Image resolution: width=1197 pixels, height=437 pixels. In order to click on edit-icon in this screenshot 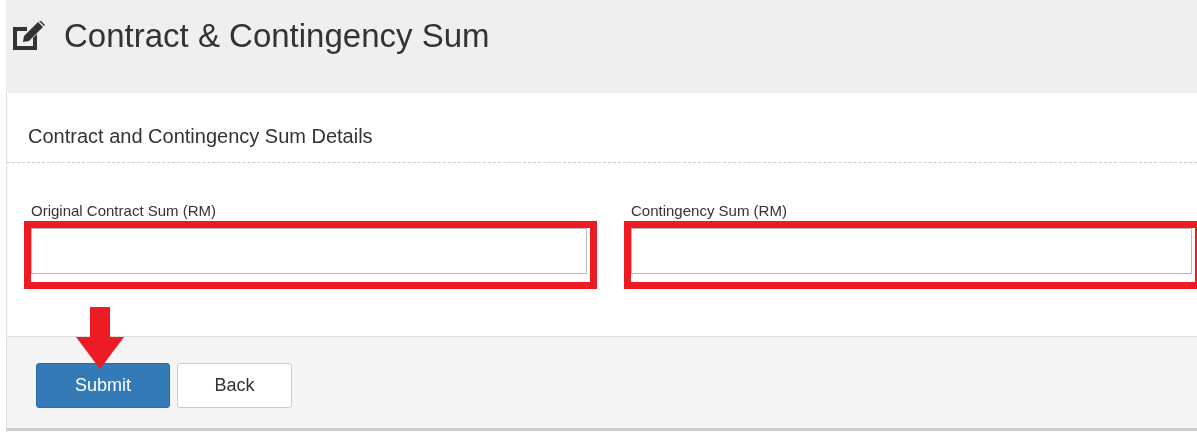, I will do `click(28, 36)`.